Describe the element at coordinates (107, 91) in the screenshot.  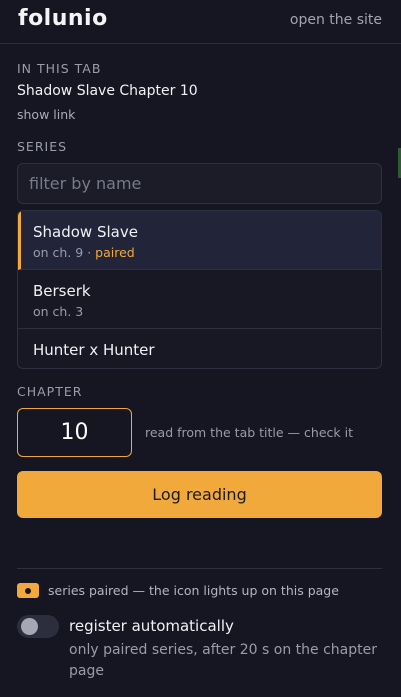
I see `tab-page-title: Shadow Slave Chapter 10` at that location.